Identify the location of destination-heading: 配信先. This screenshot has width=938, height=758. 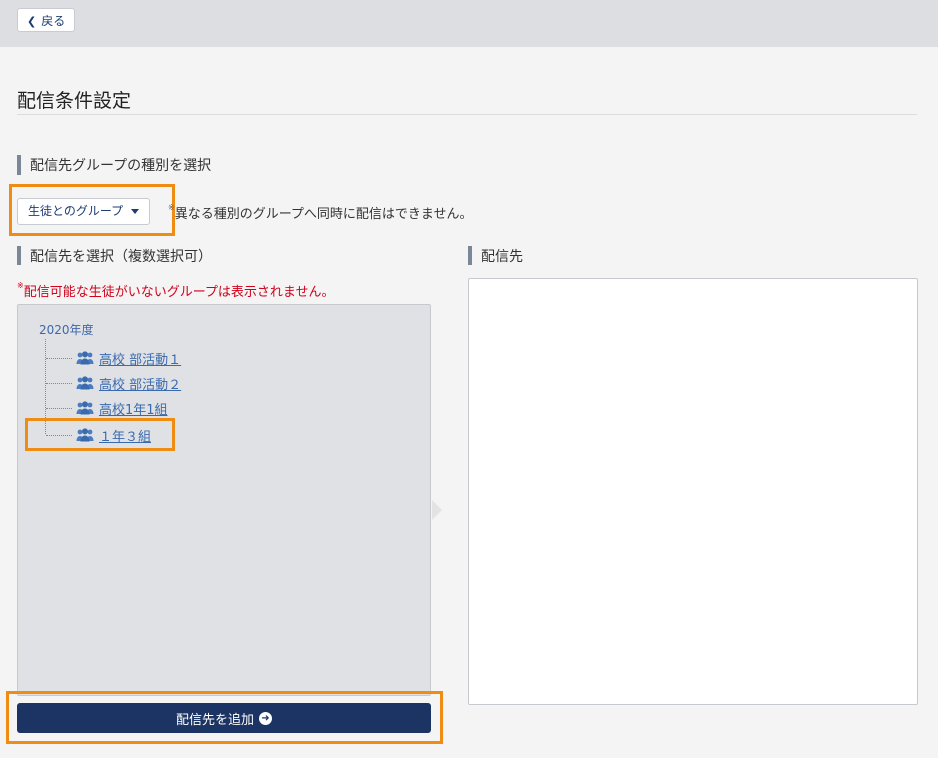
(495, 256).